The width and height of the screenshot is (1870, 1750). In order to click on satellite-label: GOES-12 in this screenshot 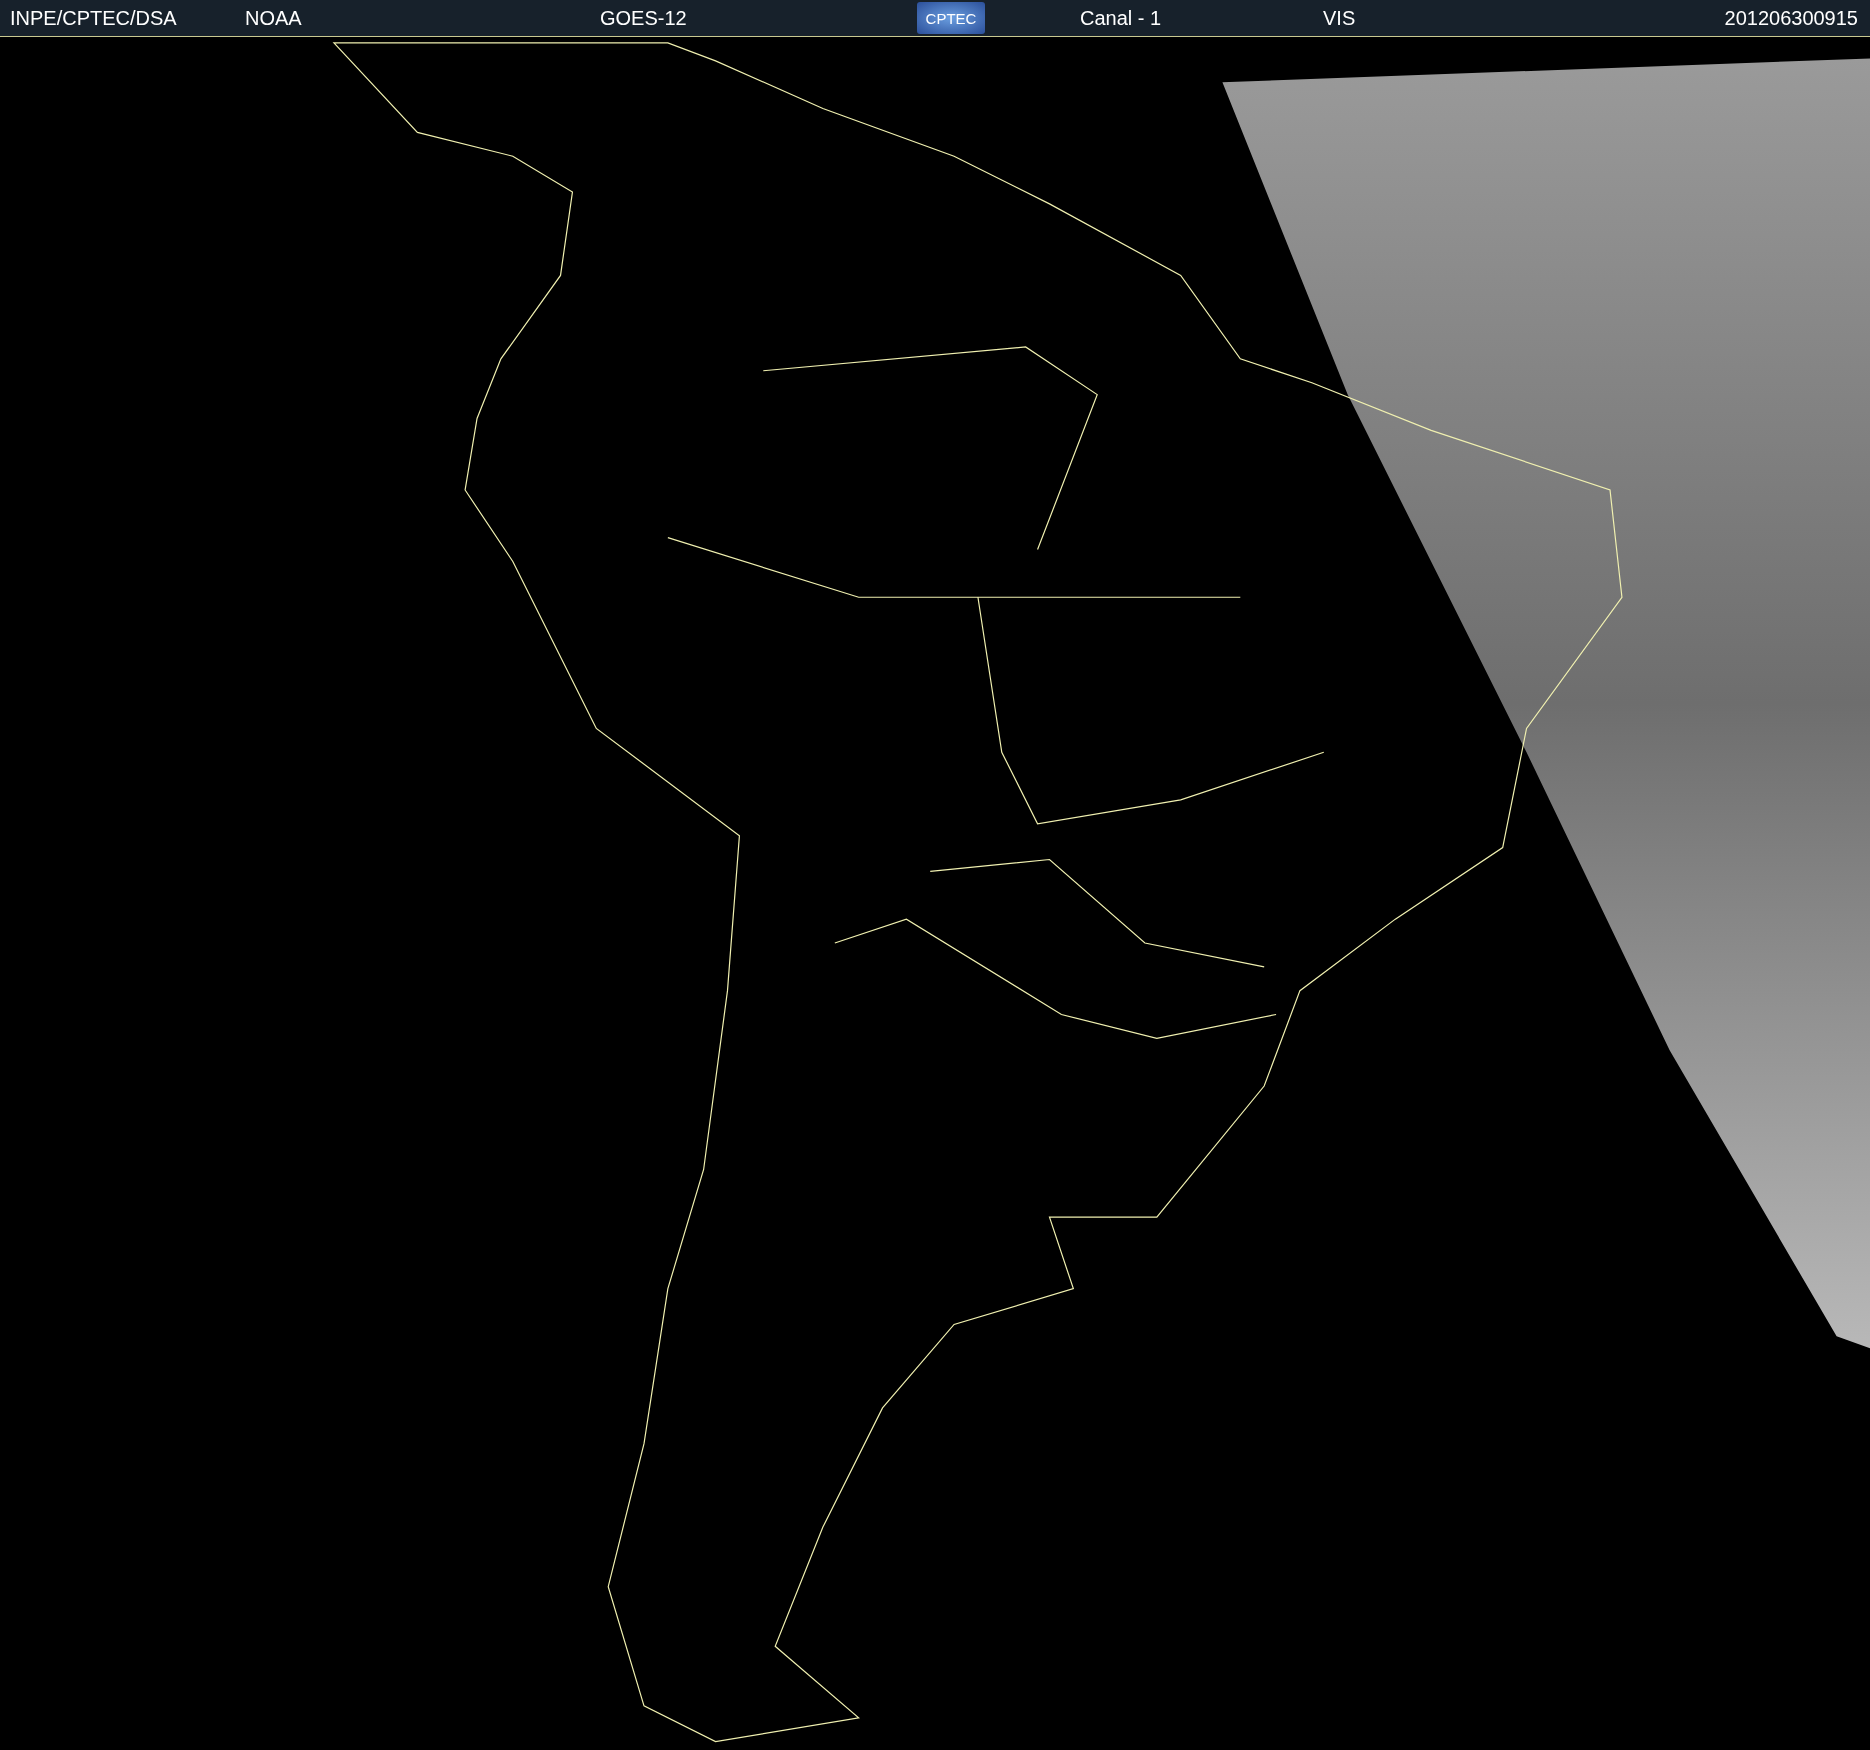, I will do `click(644, 18)`.